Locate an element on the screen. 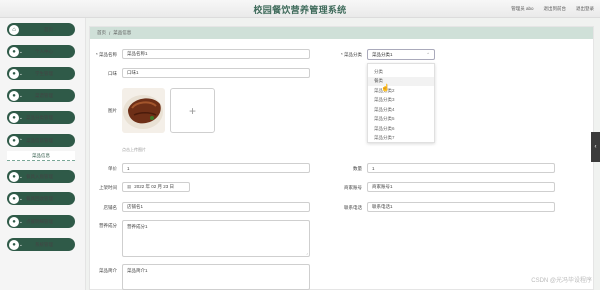 The height and width of the screenshot is (290, 600). sidebar-item-label: 系统管理 is located at coordinates (44, 244).